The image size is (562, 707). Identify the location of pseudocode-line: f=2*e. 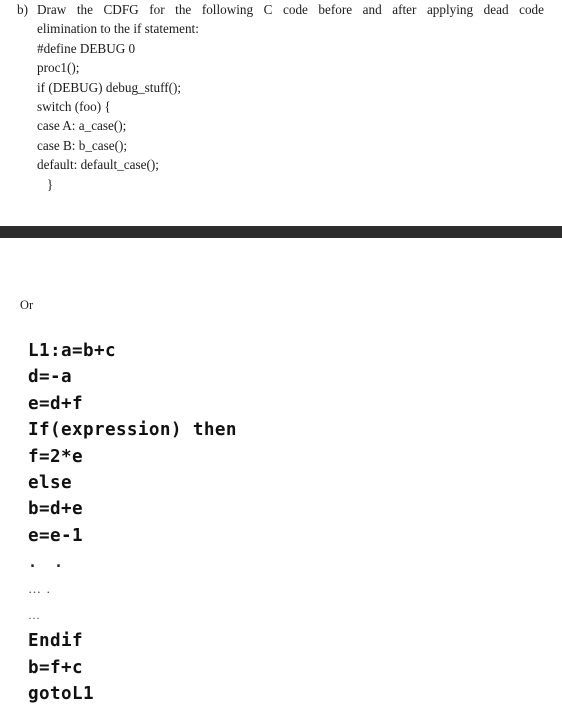
(55, 456).